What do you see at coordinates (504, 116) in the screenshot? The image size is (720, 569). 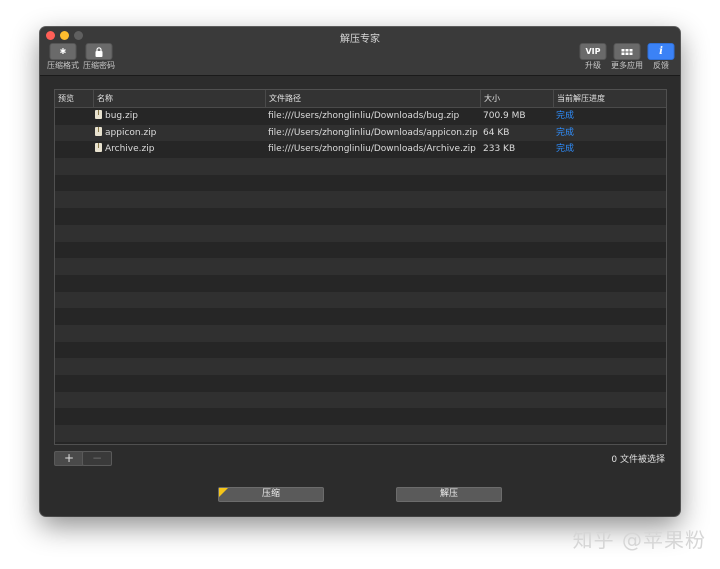 I see `cell-size: 700.9 MB` at bounding box center [504, 116].